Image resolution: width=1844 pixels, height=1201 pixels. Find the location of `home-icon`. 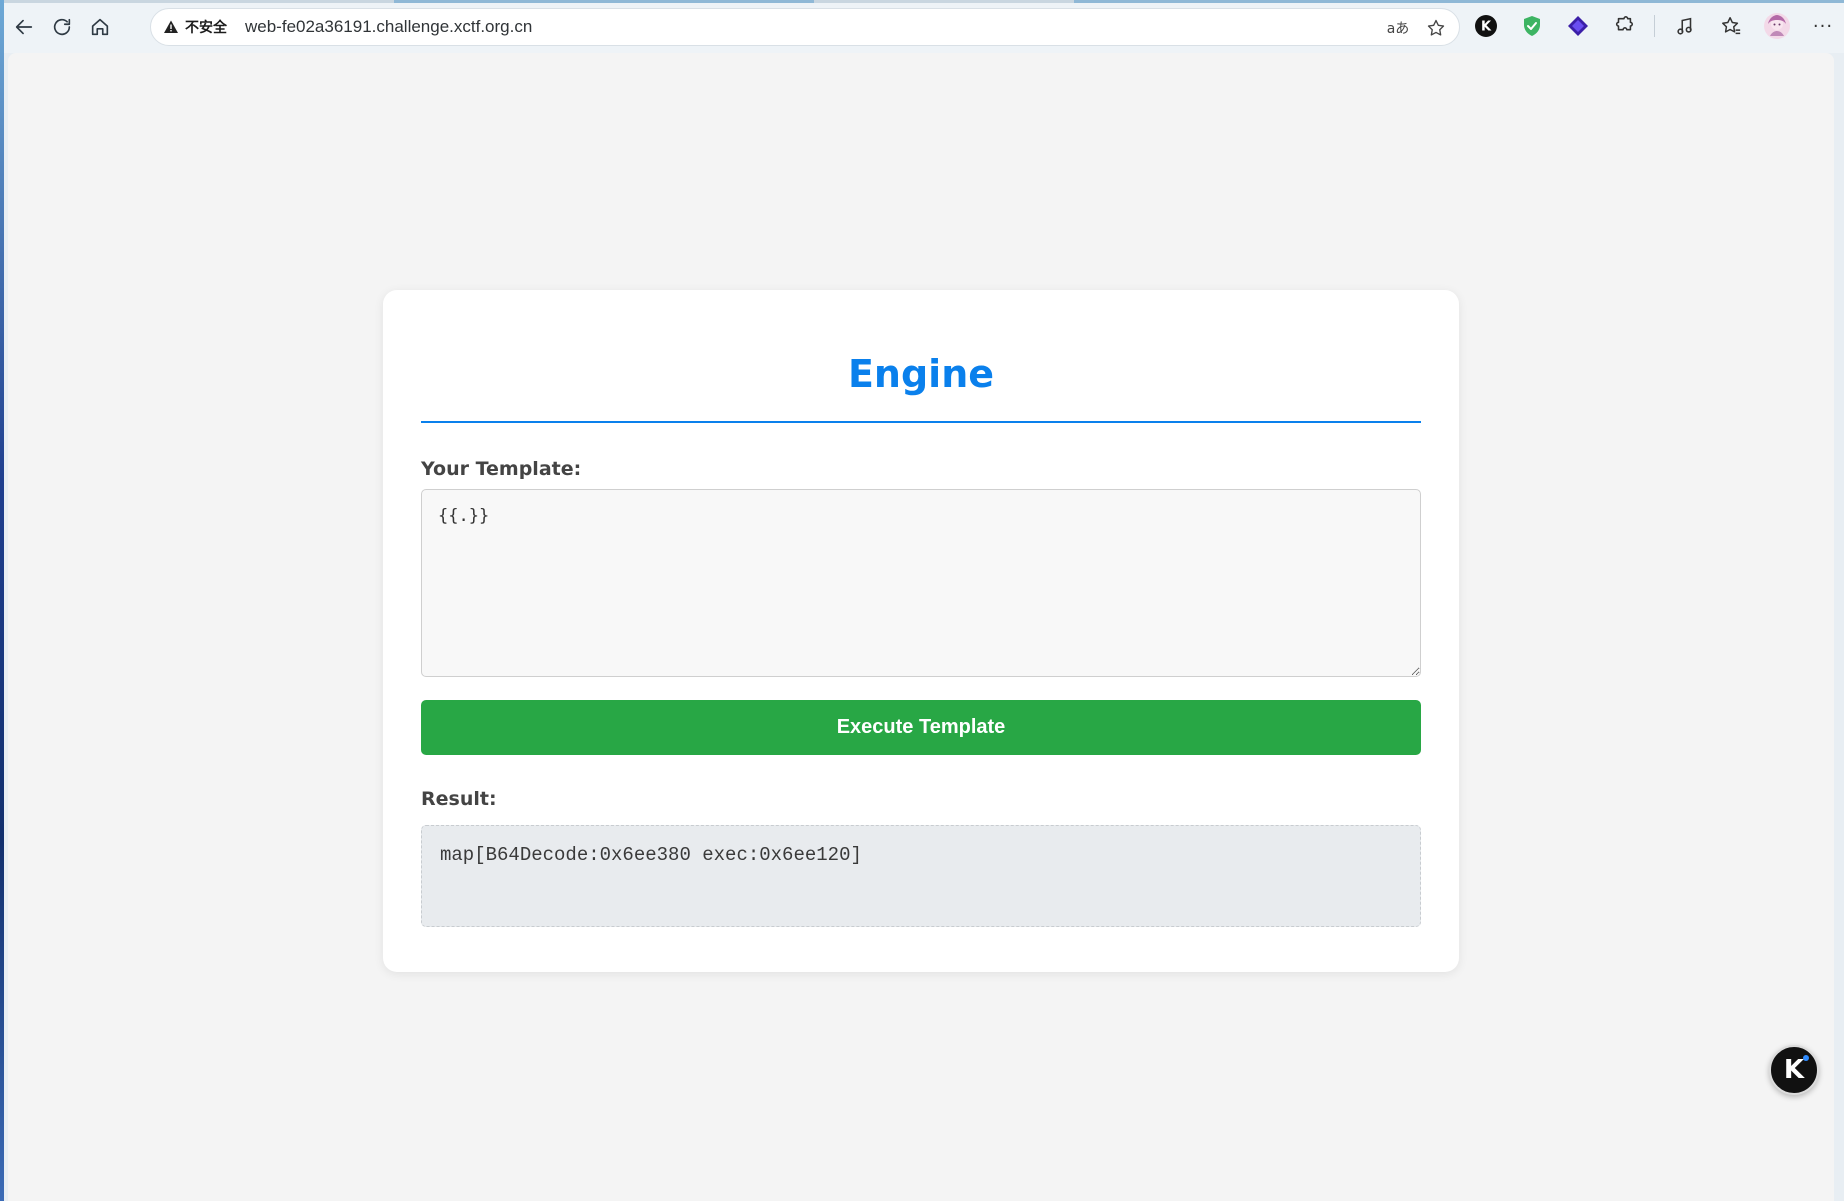

home-icon is located at coordinates (100, 27).